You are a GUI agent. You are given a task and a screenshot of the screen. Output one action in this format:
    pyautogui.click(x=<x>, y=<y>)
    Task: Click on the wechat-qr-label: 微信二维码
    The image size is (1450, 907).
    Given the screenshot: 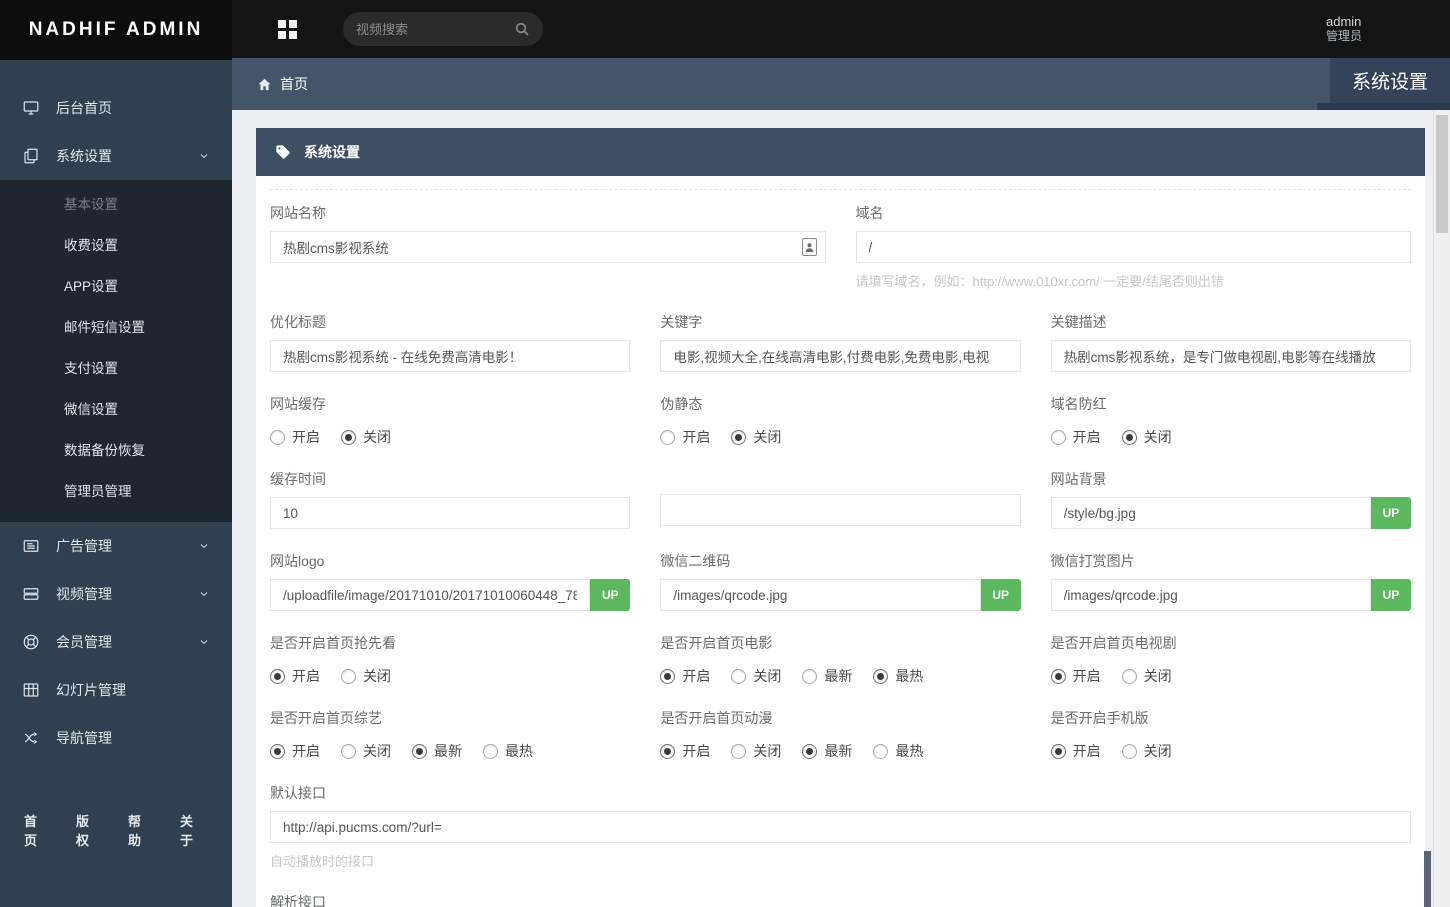 What is the action you would take?
    pyautogui.click(x=695, y=561)
    